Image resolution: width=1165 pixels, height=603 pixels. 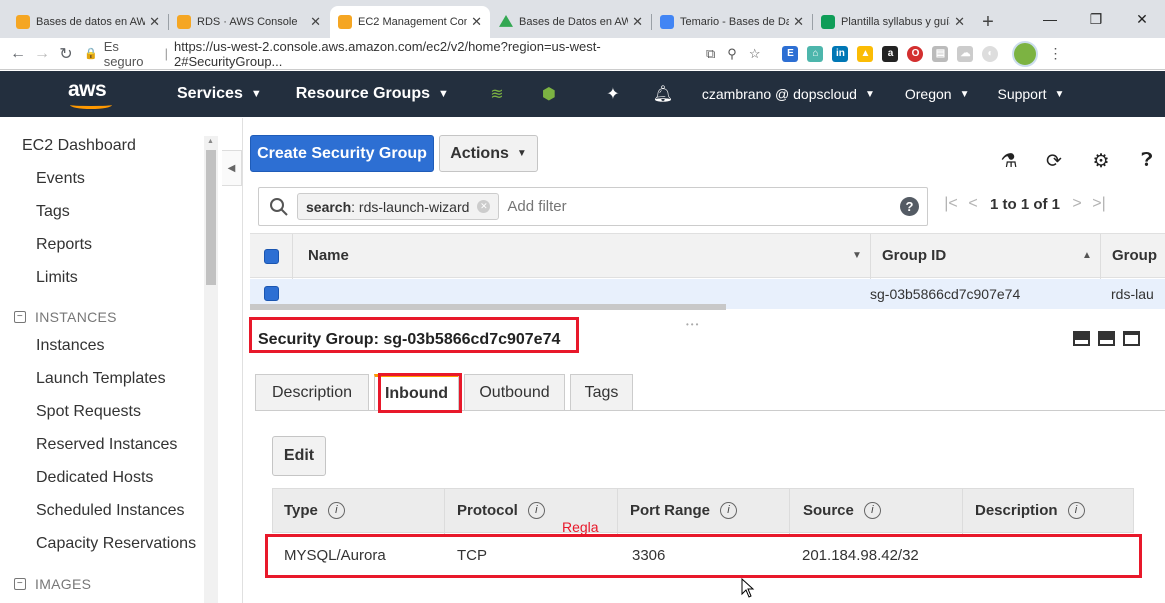 I want to click on refresh-icon: ⟳, so click(x=1054, y=161).